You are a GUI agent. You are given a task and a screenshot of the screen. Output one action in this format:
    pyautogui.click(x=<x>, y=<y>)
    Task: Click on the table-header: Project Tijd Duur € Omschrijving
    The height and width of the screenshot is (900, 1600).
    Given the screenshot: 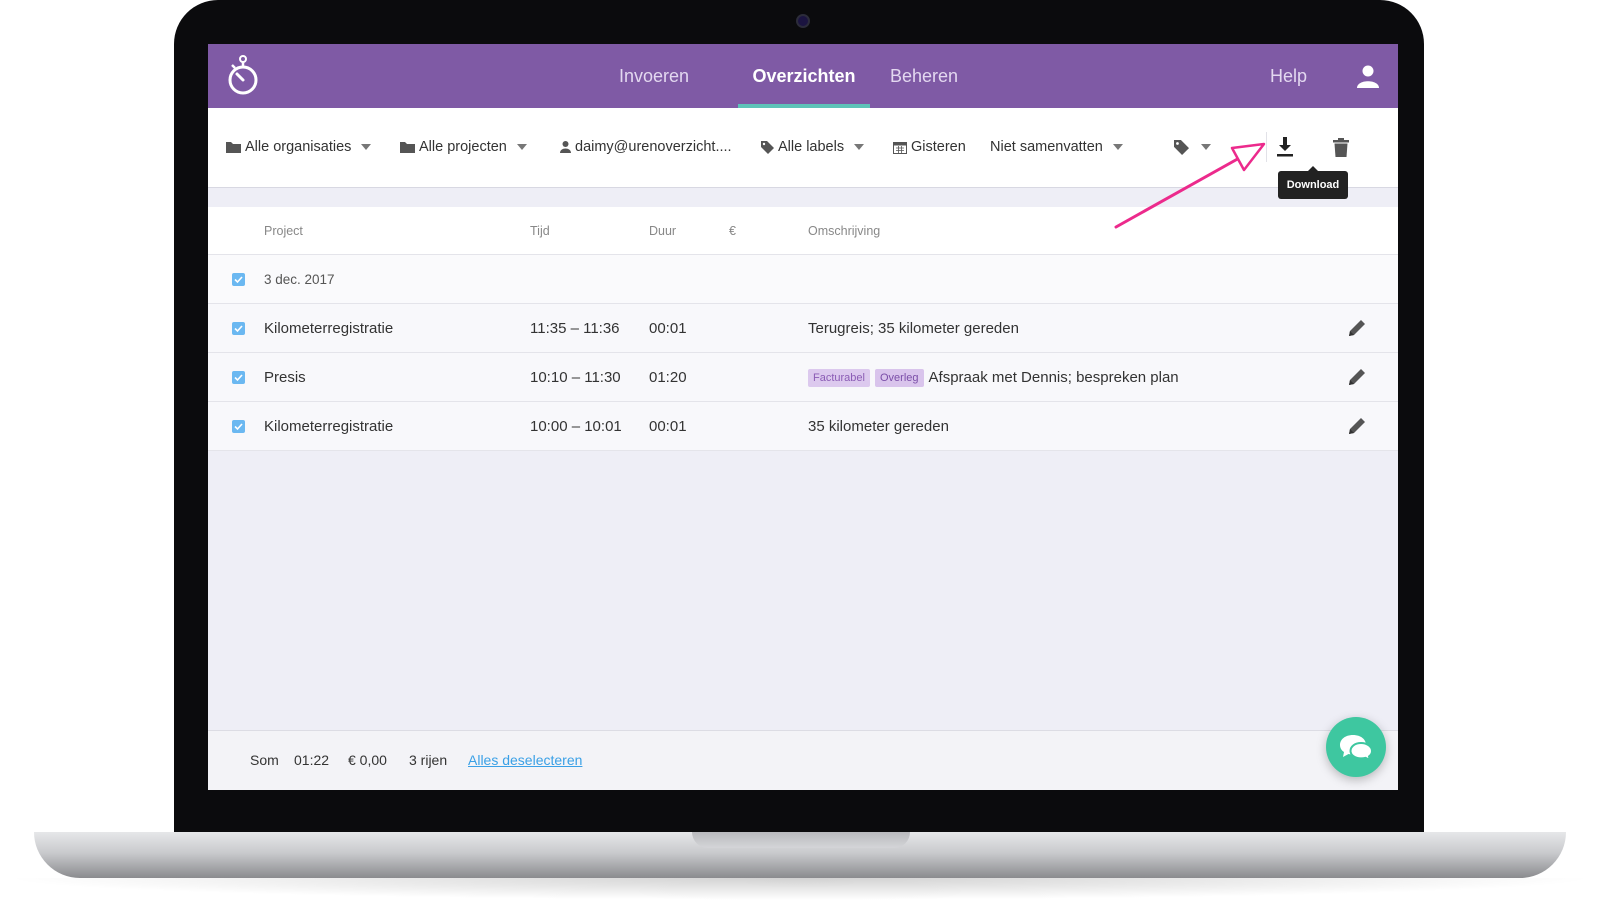 What is the action you would take?
    pyautogui.click(x=803, y=231)
    